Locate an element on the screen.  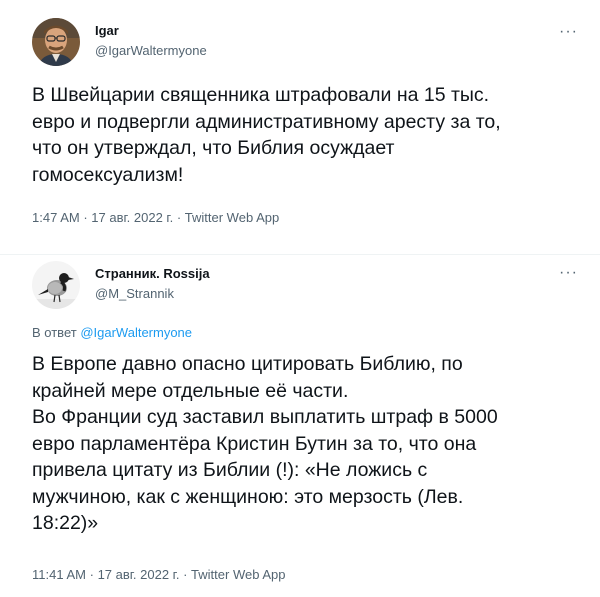
reply-mention-link: @IgarWaltermyone is located at coordinates (136, 332).